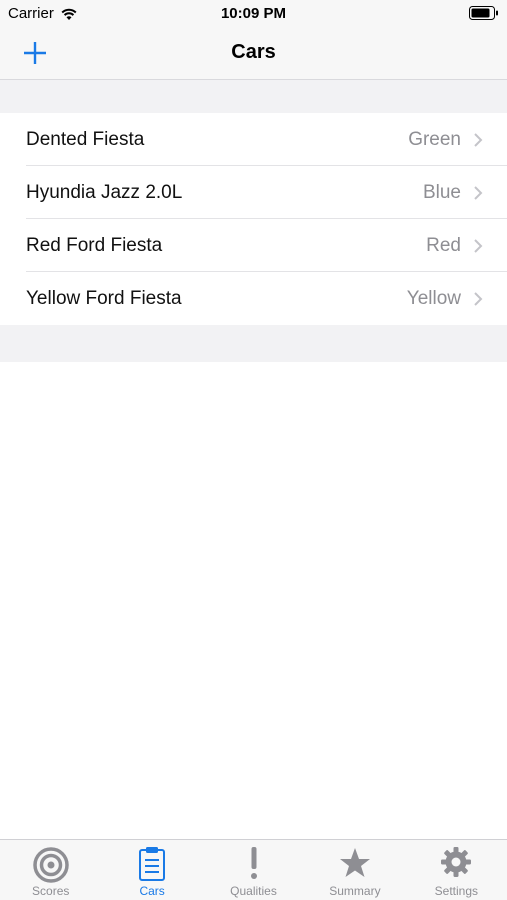 The height and width of the screenshot is (900, 507). What do you see at coordinates (85, 139) in the screenshot?
I see `car-name: Dented Fiesta` at bounding box center [85, 139].